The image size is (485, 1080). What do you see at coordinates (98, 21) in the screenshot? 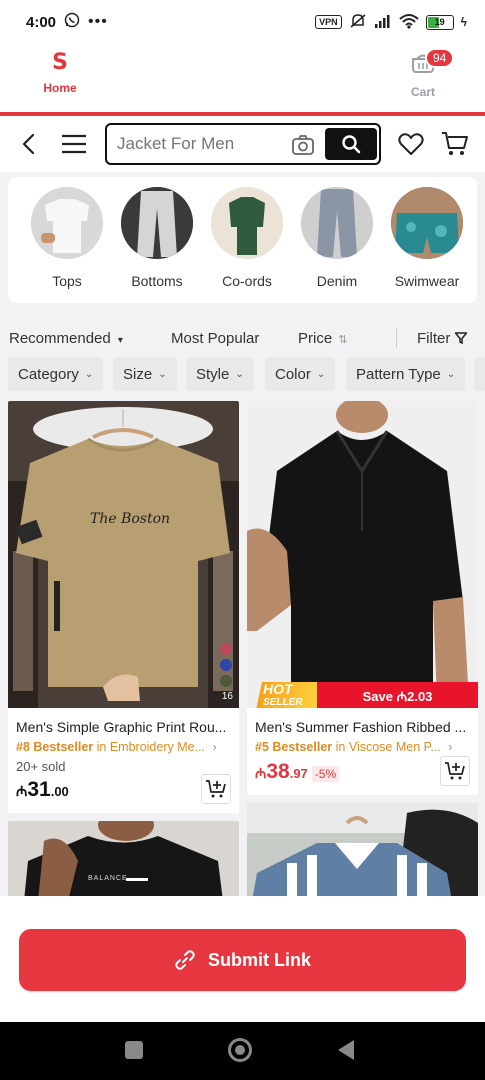
I see `more-notifications-icon: •••` at bounding box center [98, 21].